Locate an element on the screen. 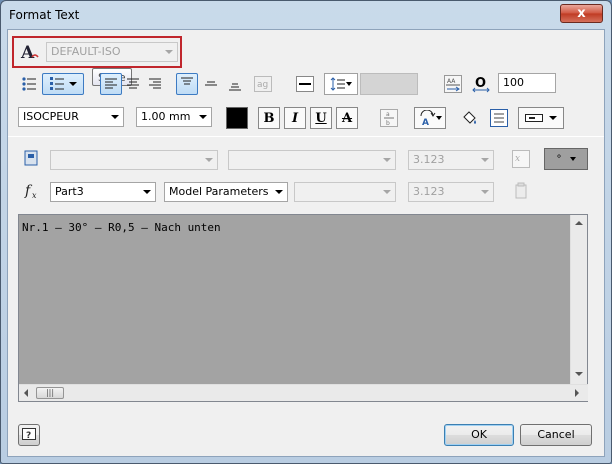 The width and height of the screenshot is (612, 464). close-icon: x is located at coordinates (581, 13).